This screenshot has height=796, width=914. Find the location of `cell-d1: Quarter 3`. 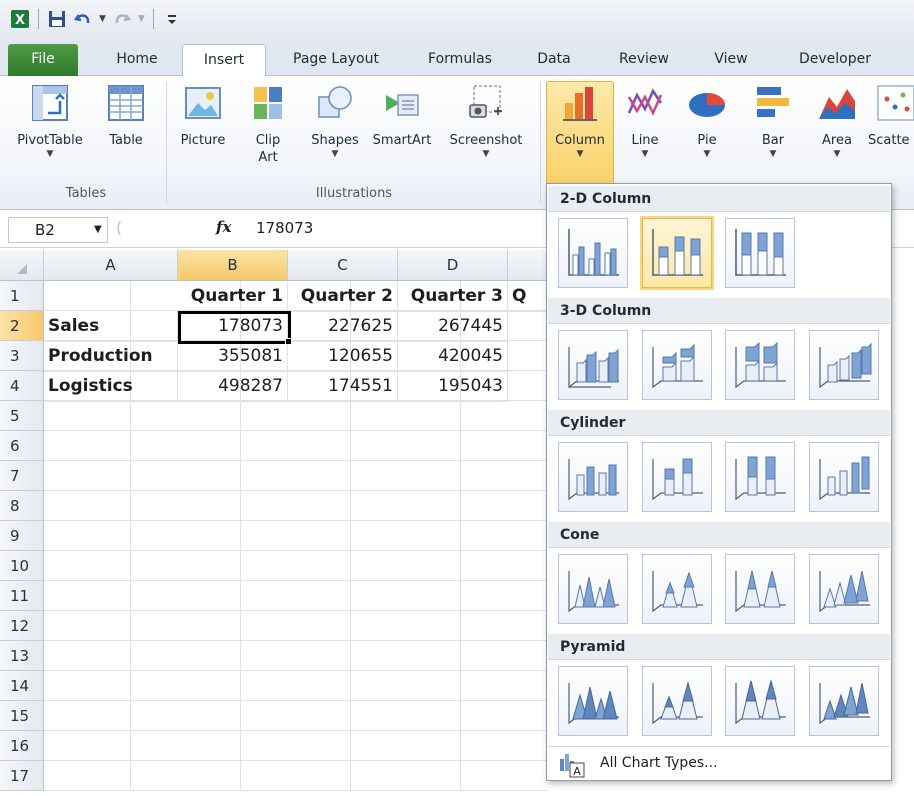

cell-d1: Quarter 3 is located at coordinates (453, 296).